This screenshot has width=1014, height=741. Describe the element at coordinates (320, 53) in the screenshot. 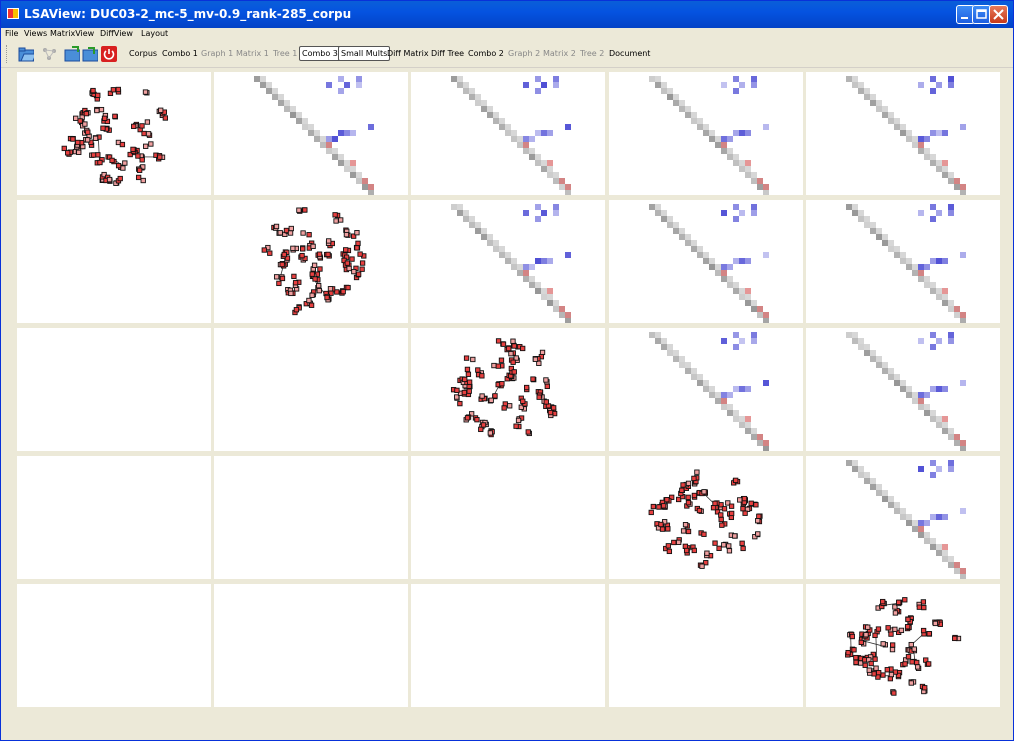

I see `tab-combo-3: Combo 3` at that location.